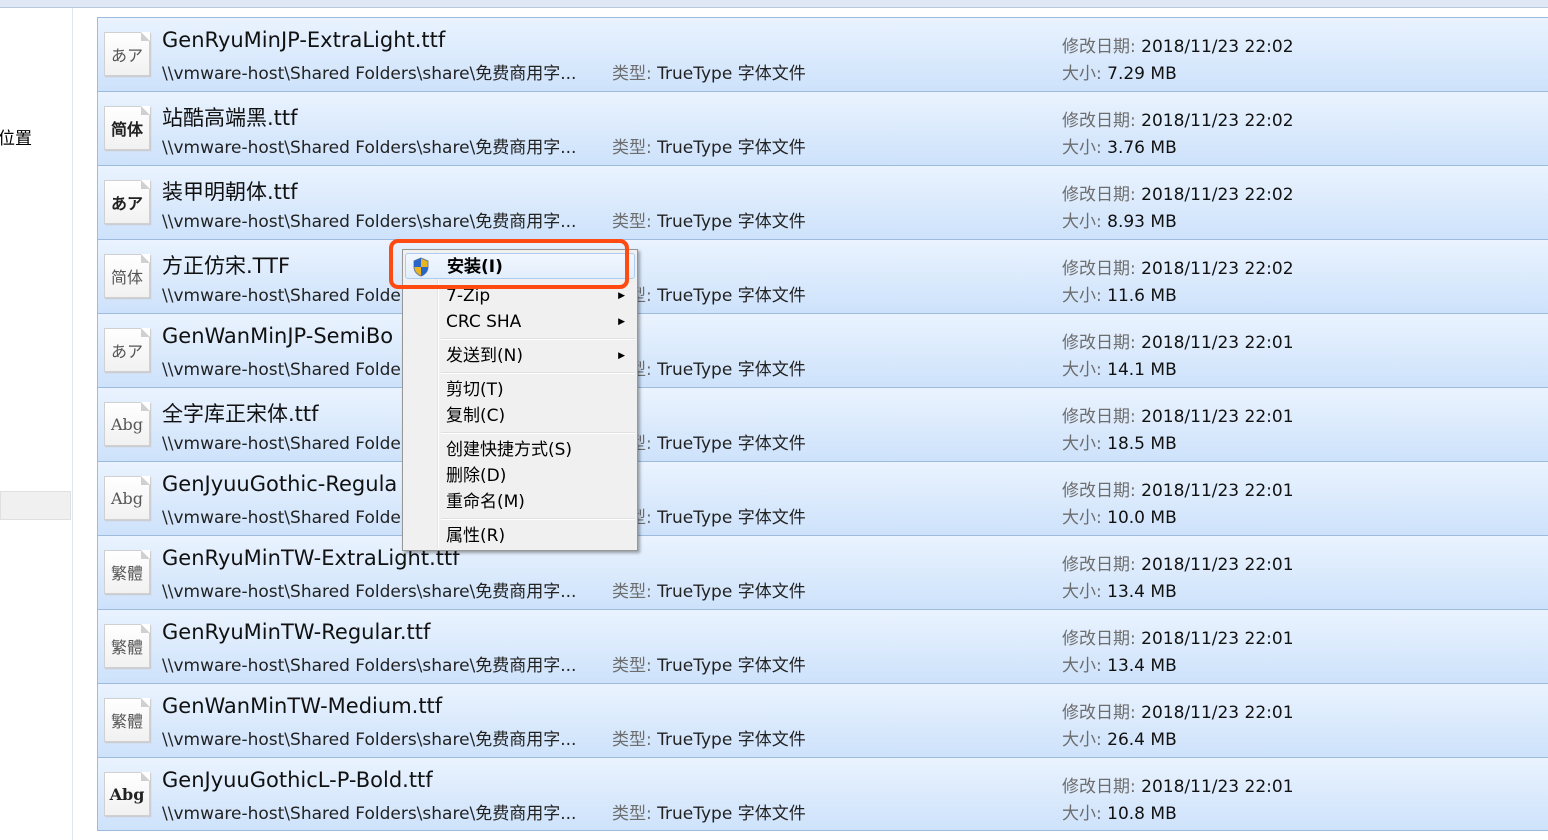 The image size is (1548, 840). Describe the element at coordinates (16, 136) in the screenshot. I see `sidebar-location-label: 位置` at that location.